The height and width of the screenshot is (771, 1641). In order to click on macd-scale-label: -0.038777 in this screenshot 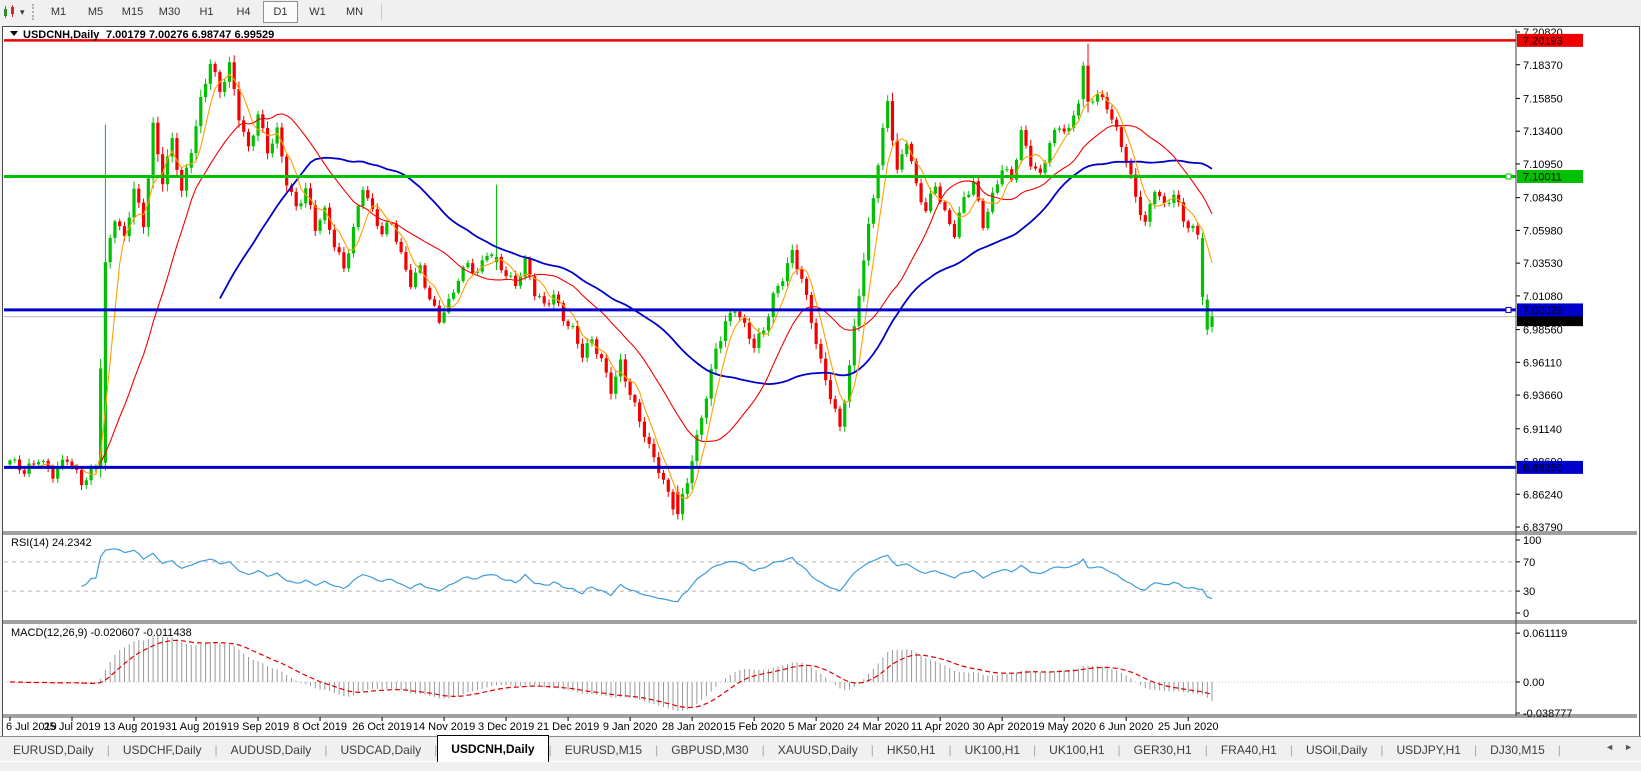, I will do `click(1548, 714)`.